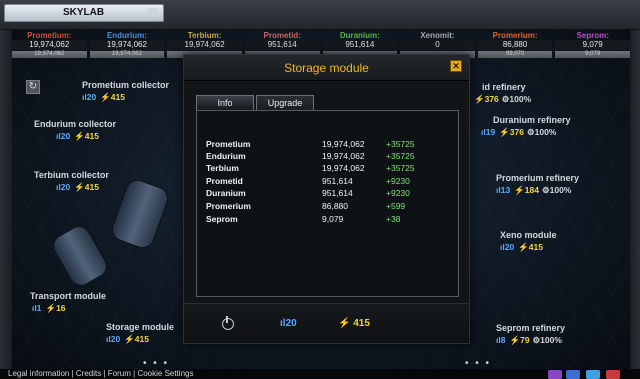 The image size is (640, 379). Describe the element at coordinates (127, 54) in the screenshot. I see `resource-bar-value: 19,974,062` at that location.